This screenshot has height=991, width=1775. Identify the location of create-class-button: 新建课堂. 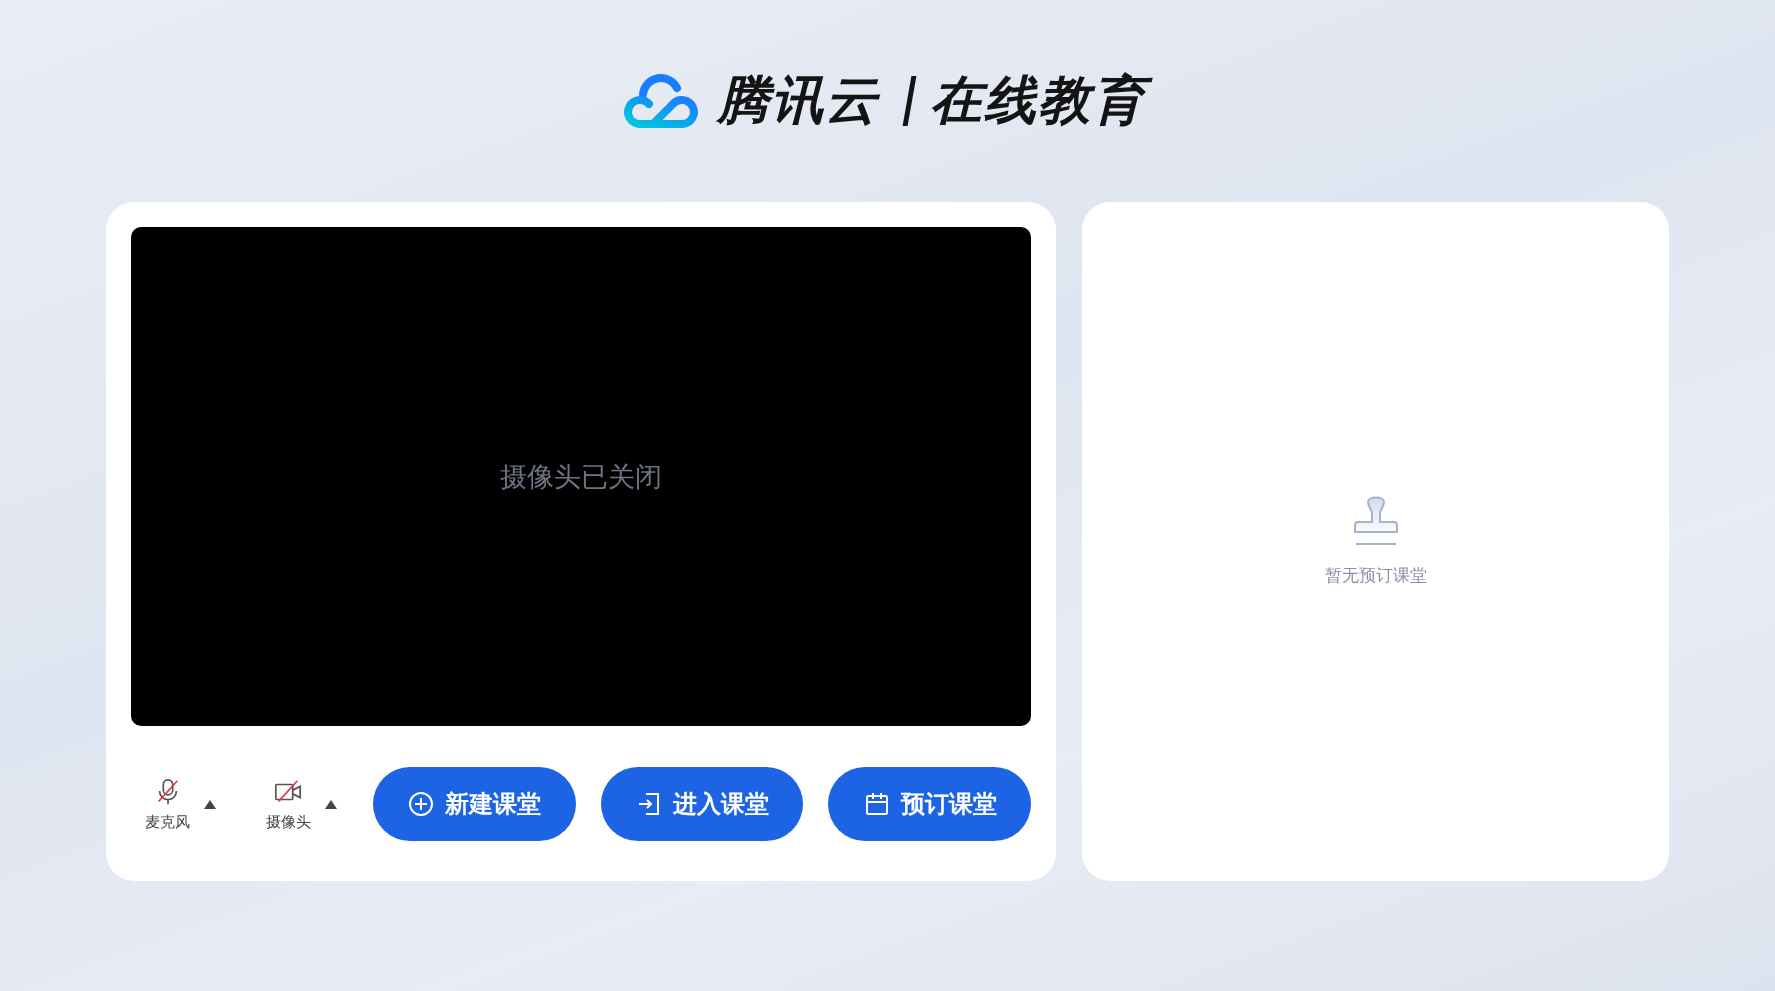
(474, 804).